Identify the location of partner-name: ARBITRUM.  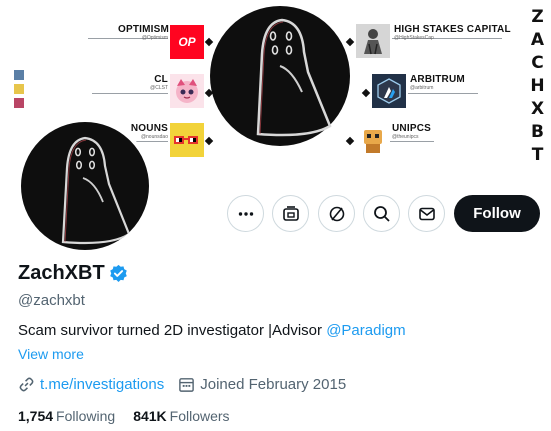
(437, 79).